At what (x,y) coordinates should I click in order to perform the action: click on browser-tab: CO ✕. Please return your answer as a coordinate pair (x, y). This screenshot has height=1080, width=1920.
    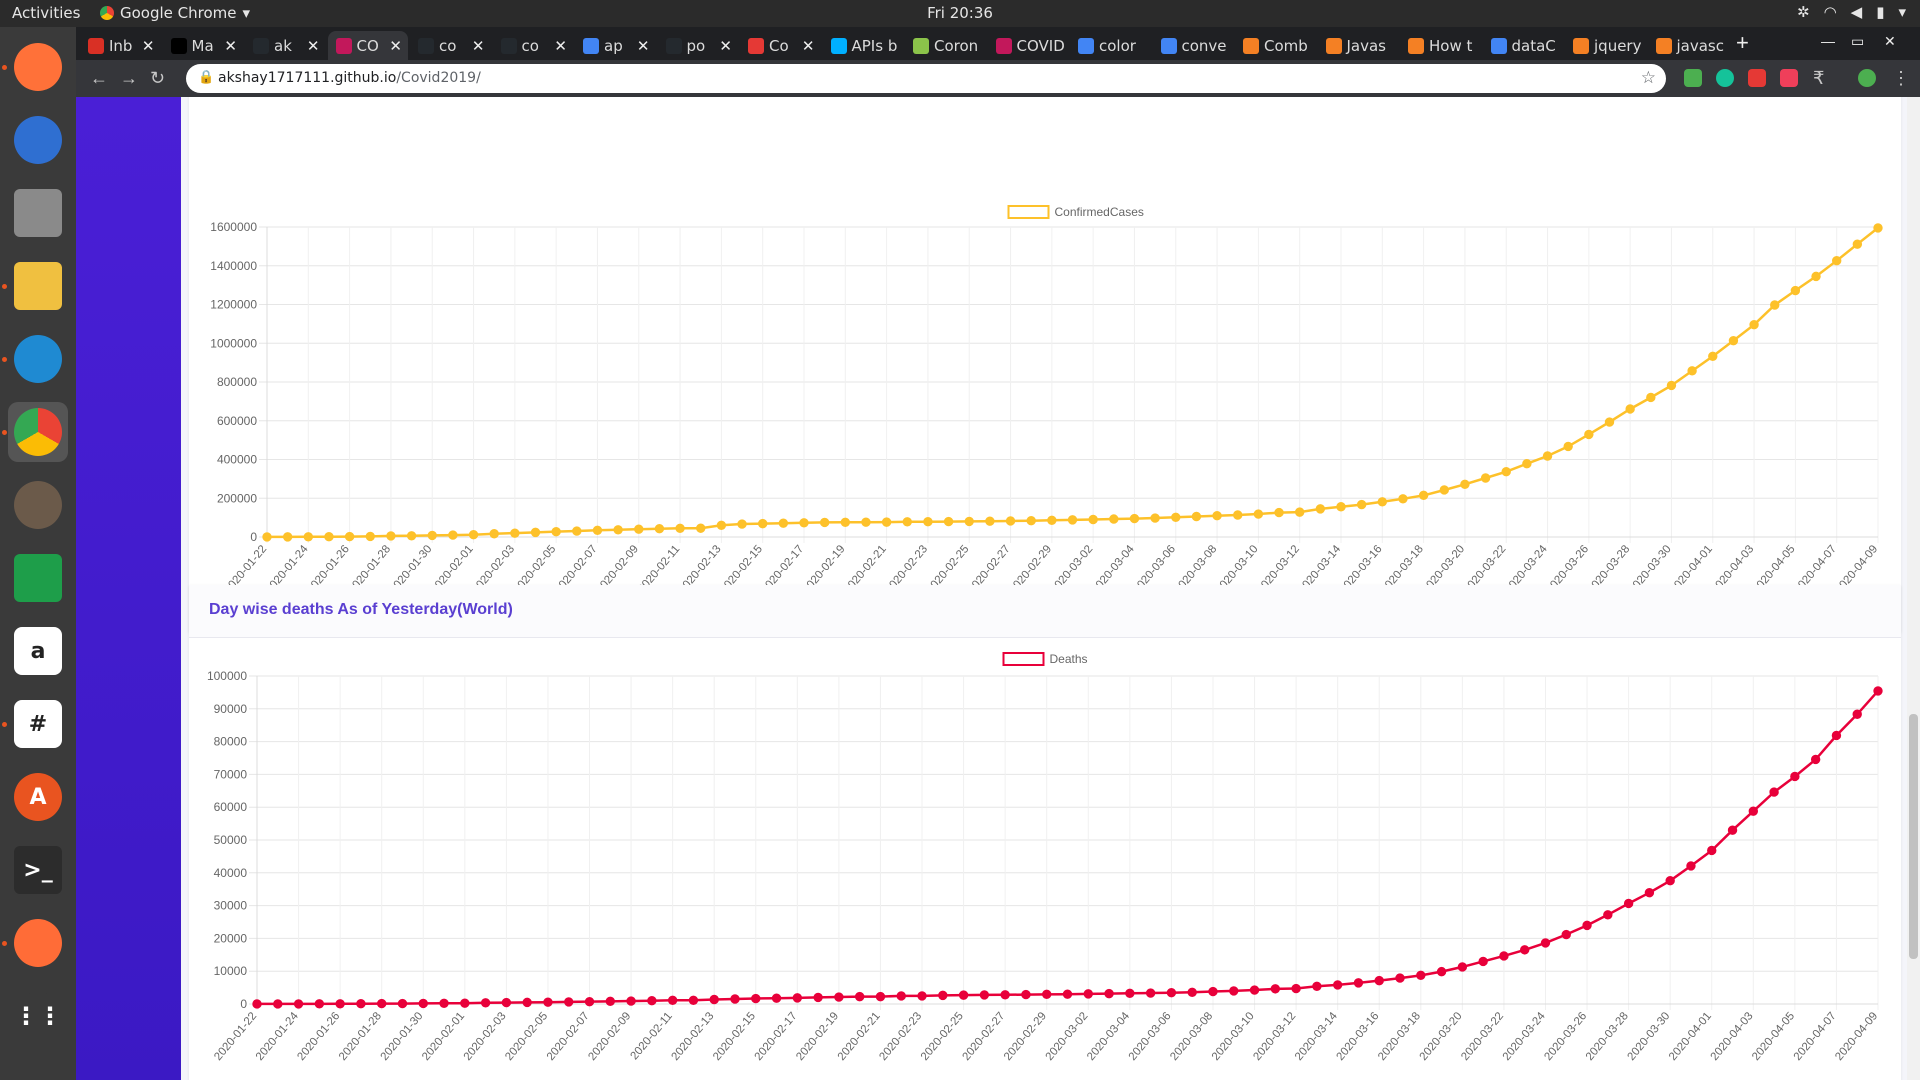
    Looking at the image, I should click on (367, 45).